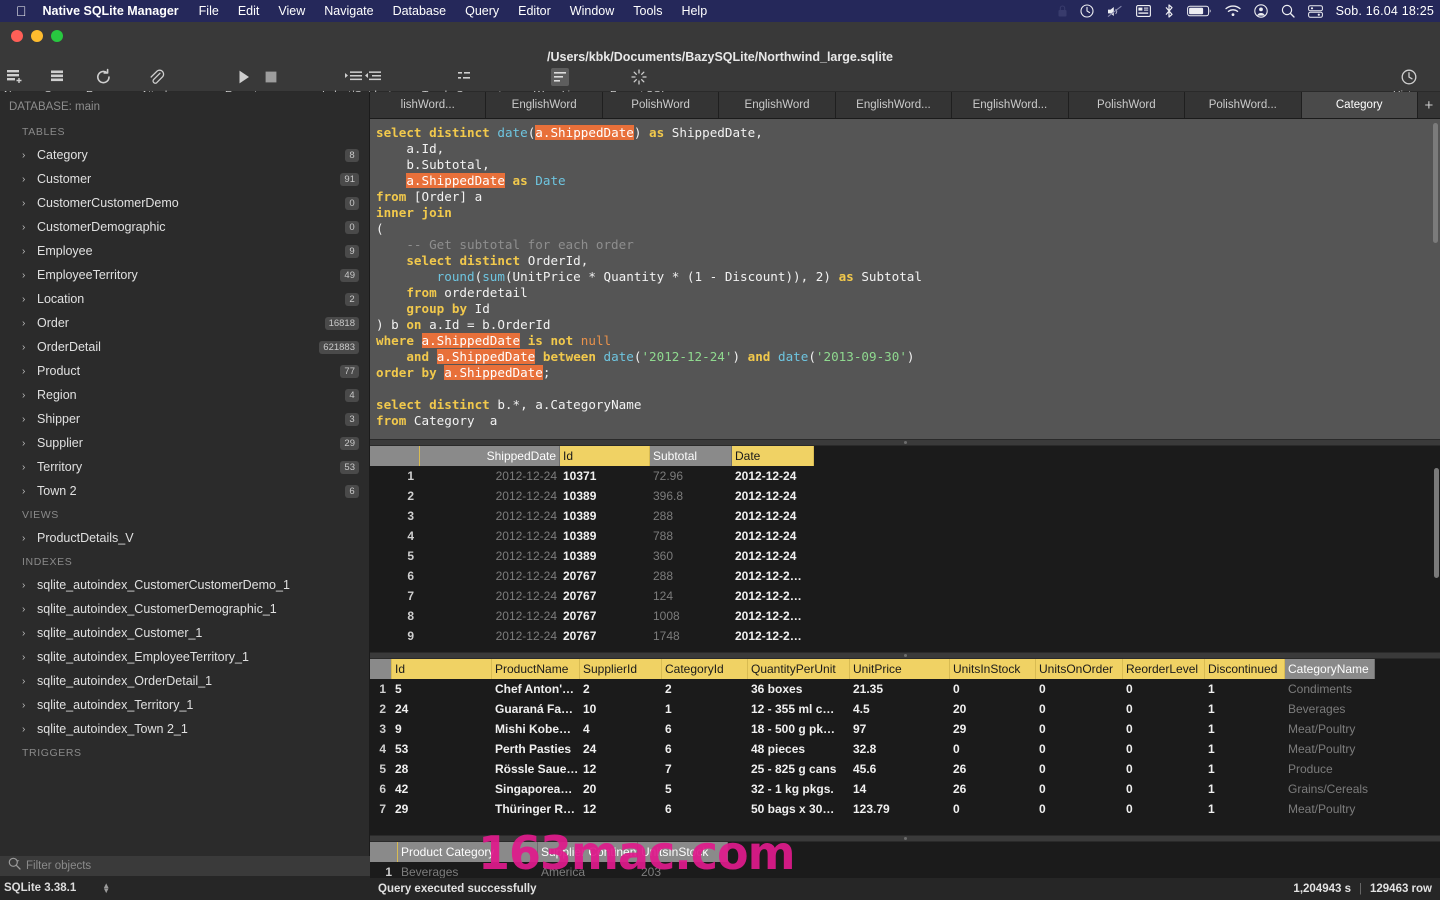 The width and height of the screenshot is (1440, 900). What do you see at coordinates (1435, 183) in the screenshot?
I see `sql-editor-scrollbar` at bounding box center [1435, 183].